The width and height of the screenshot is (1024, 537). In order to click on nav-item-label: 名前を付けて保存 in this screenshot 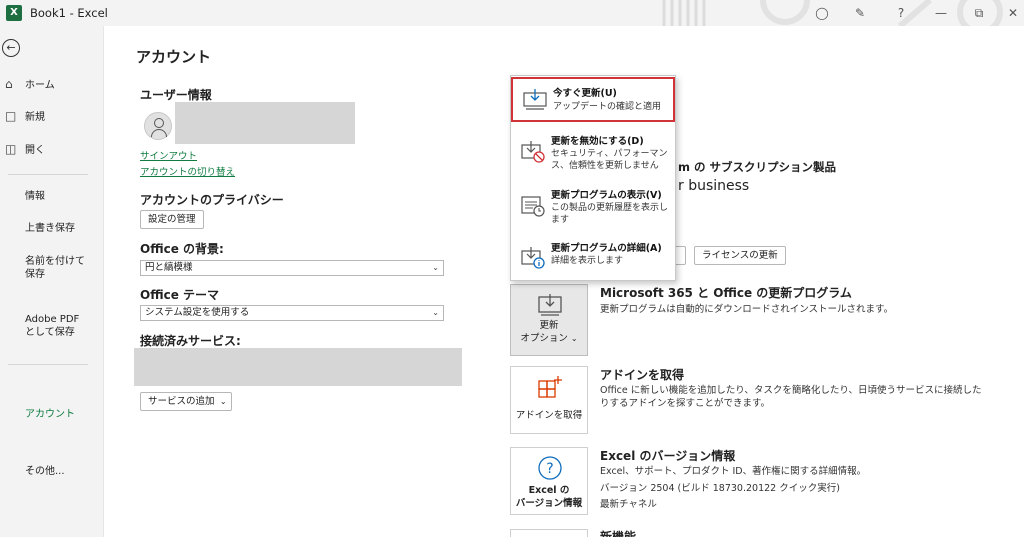, I will do `click(55, 268)`.